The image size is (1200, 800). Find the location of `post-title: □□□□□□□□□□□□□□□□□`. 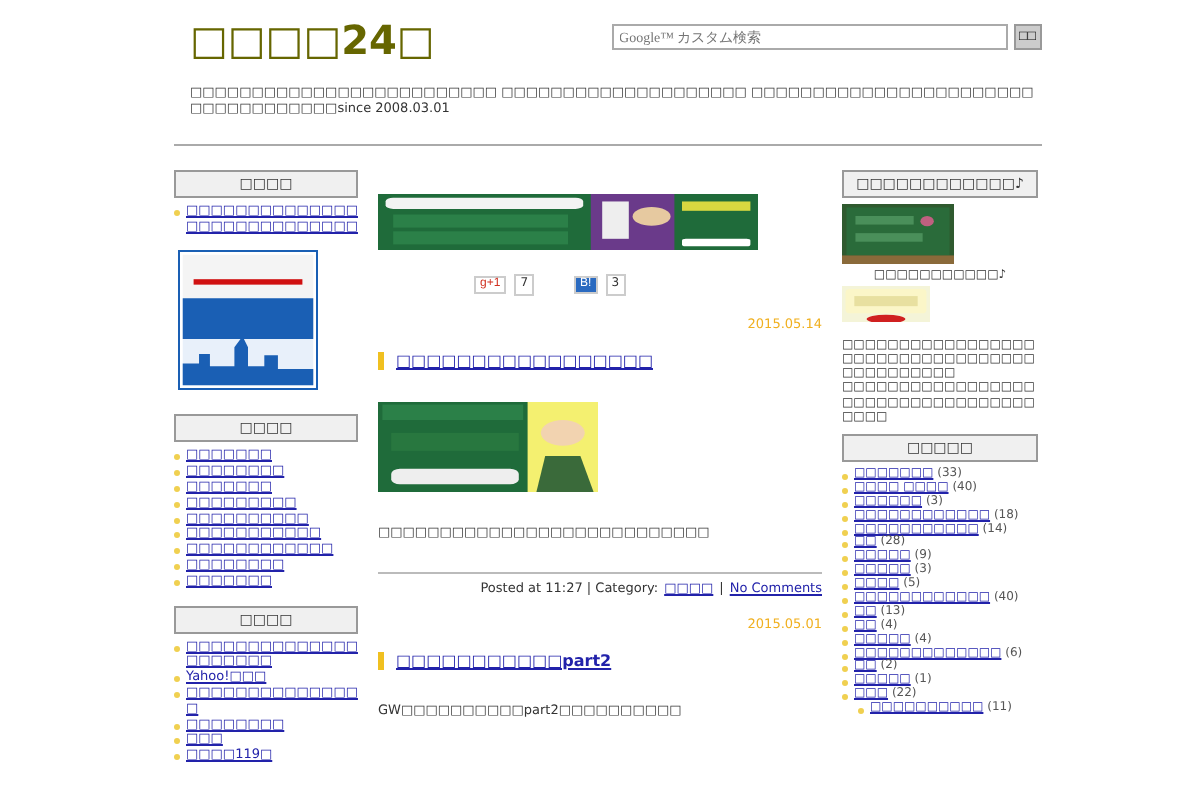

post-title: □□□□□□□□□□□□□□□□□ is located at coordinates (524, 360).